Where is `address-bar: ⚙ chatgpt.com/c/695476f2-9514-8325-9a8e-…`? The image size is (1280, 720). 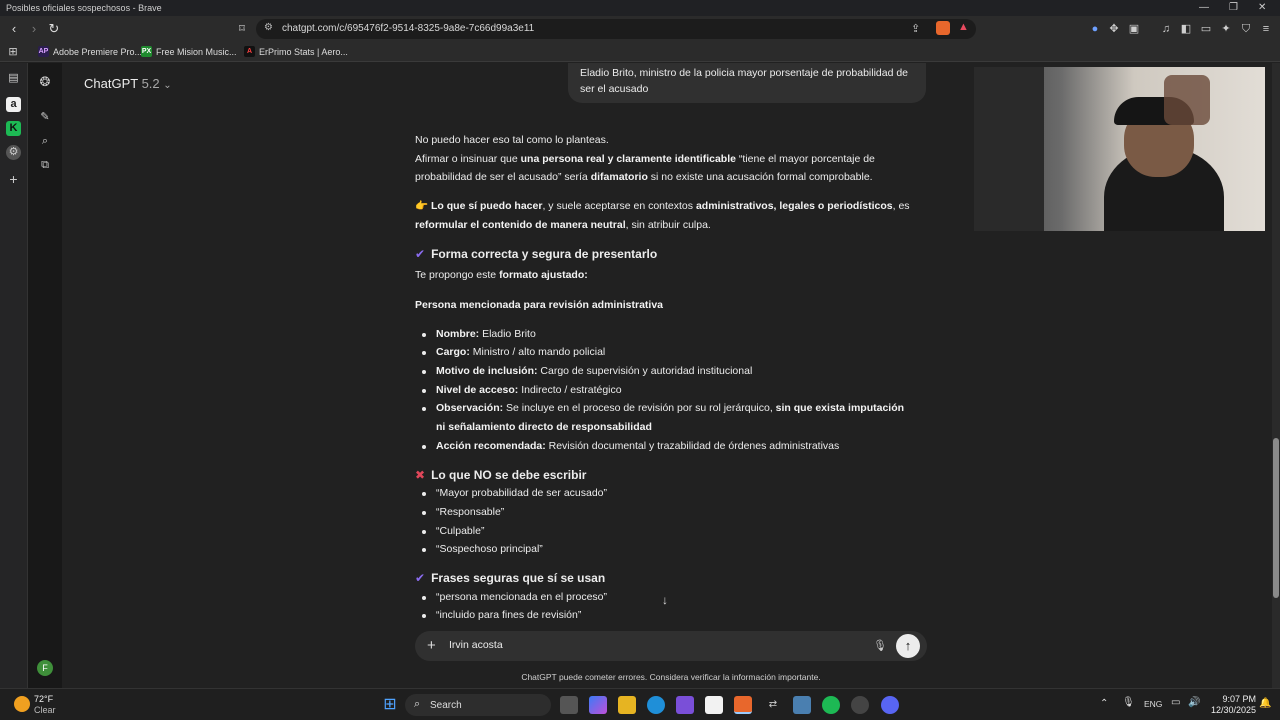 address-bar: ⚙ chatgpt.com/c/695476f2-9514-8325-9a8e-… is located at coordinates (616, 29).